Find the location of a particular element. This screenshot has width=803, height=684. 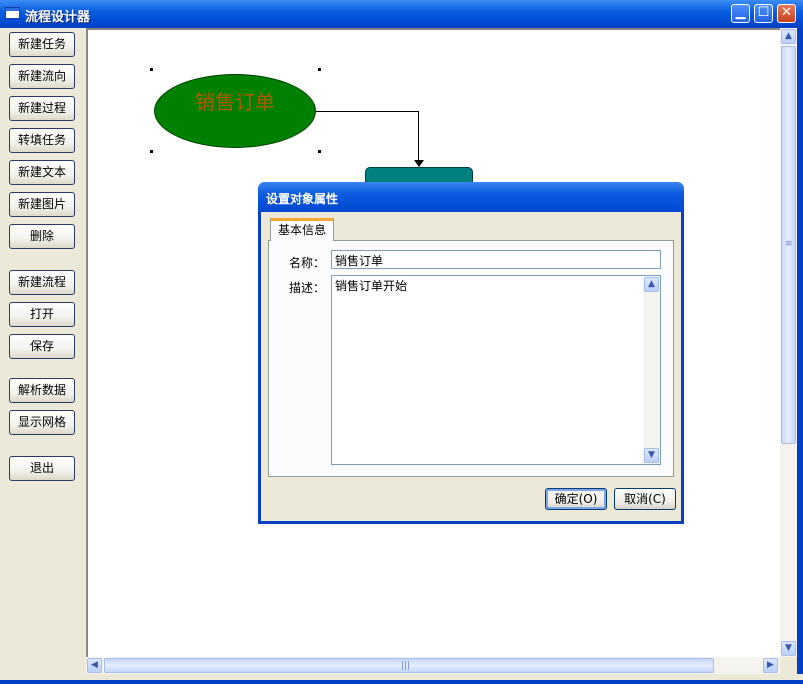

fill-task-button: 转填任务 is located at coordinates (42, 140).